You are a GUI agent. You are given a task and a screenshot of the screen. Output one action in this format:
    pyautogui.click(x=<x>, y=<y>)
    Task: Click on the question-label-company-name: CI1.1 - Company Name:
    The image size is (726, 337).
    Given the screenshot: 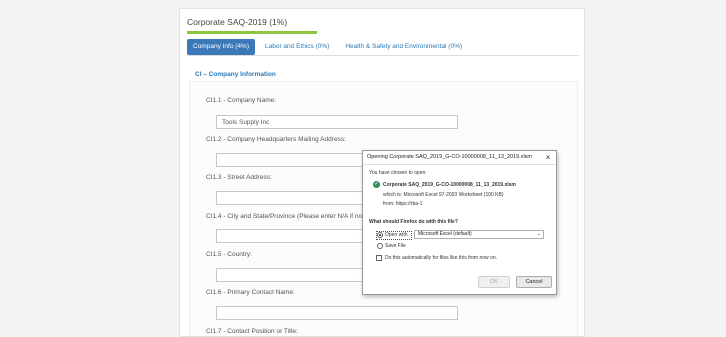 What is the action you would take?
    pyautogui.click(x=241, y=100)
    